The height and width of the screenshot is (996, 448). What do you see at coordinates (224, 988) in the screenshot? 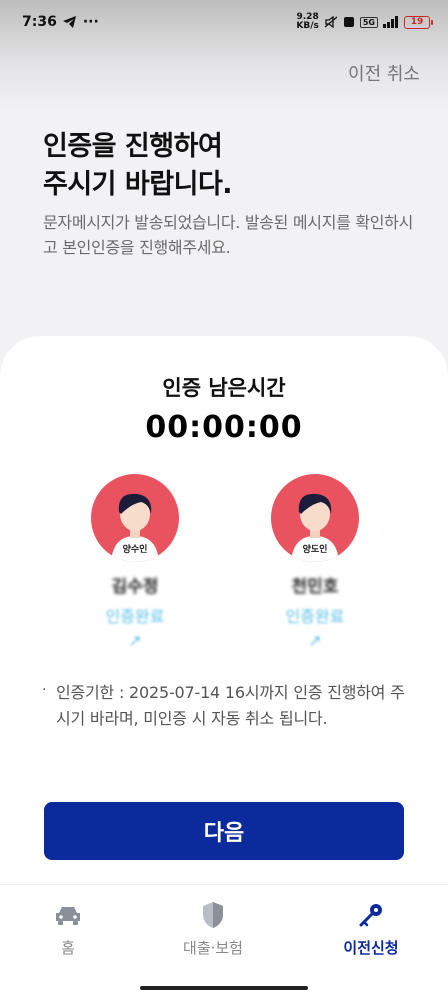
I see `home-indicator` at bounding box center [224, 988].